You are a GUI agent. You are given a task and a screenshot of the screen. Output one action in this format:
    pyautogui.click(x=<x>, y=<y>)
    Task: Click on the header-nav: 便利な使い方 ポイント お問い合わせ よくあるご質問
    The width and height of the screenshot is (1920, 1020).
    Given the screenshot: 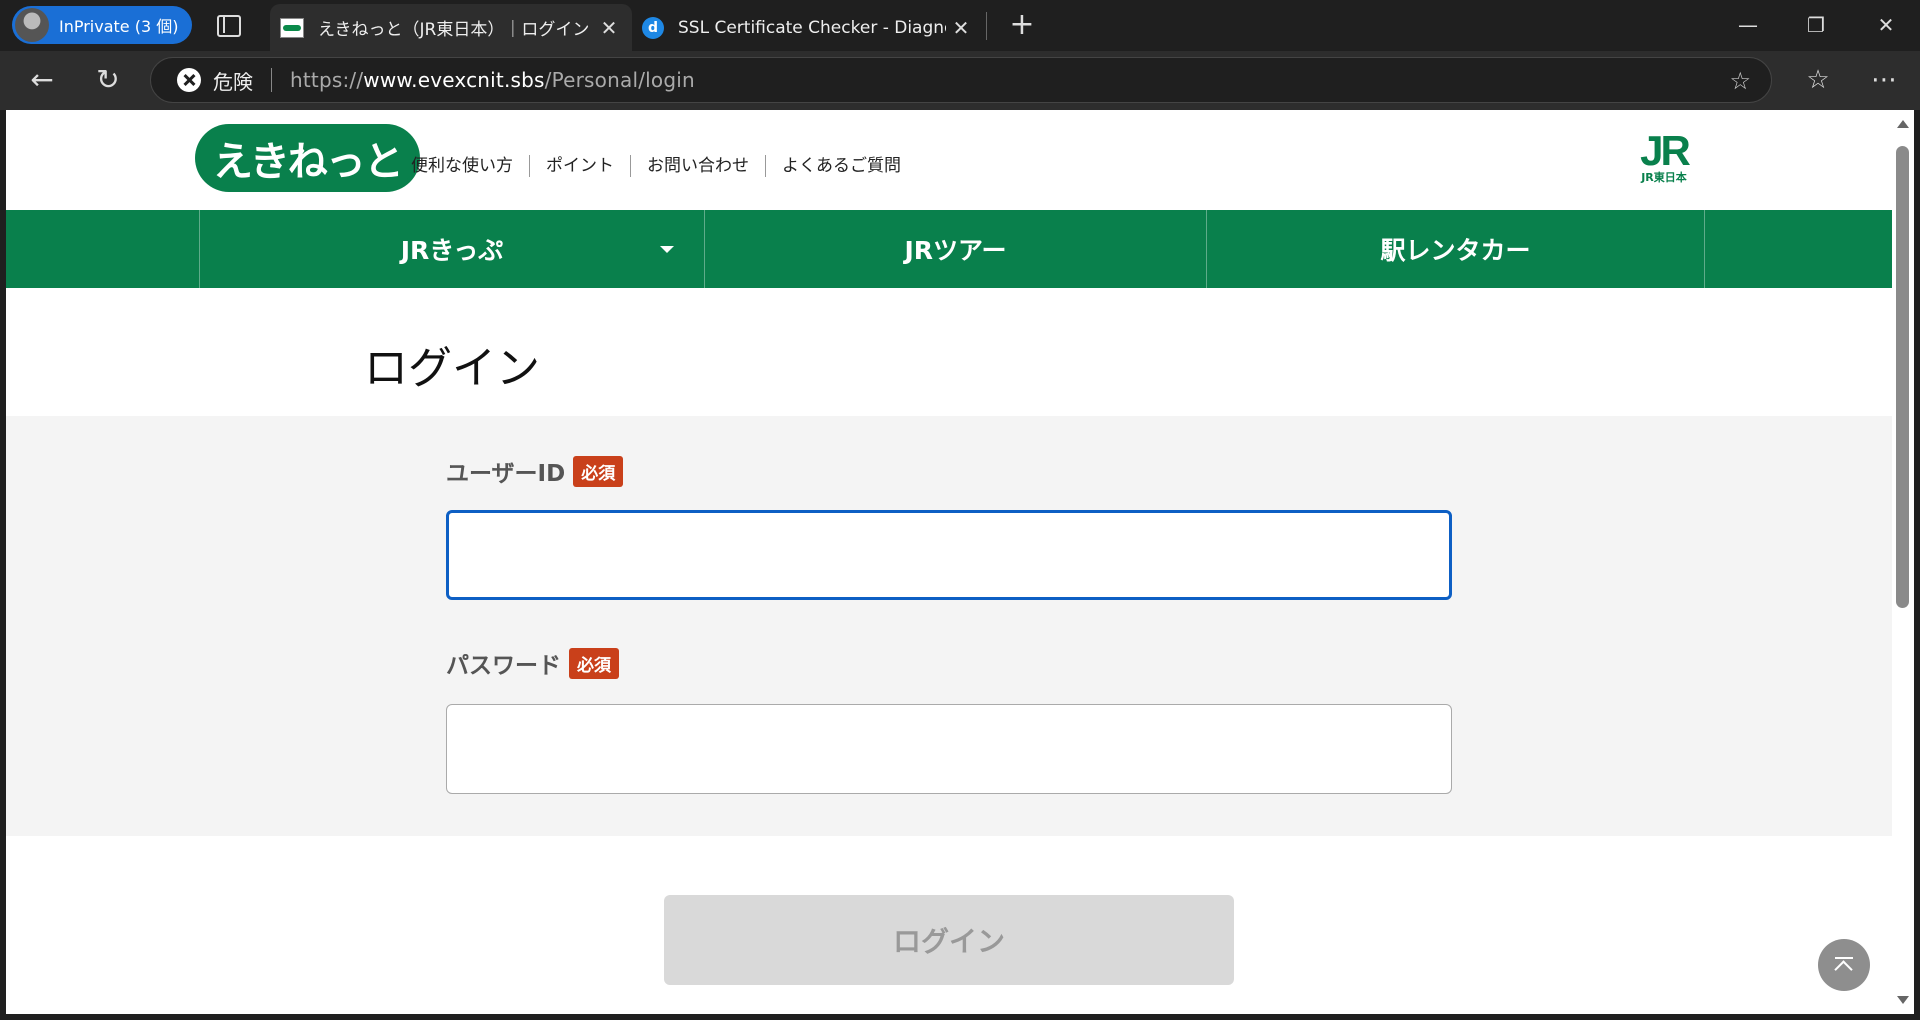 What is the action you would take?
    pyautogui.click(x=664, y=166)
    